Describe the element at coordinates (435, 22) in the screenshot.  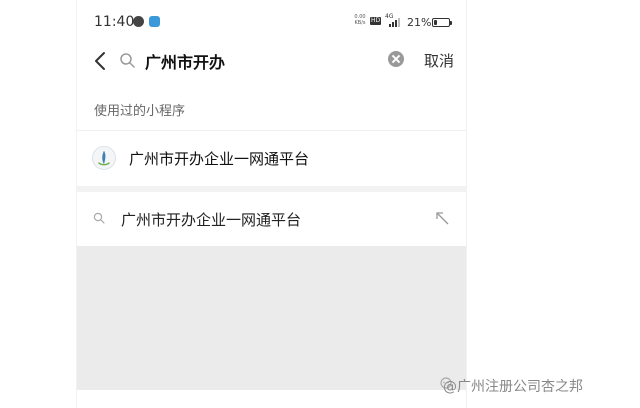
I see `battery-fill` at that location.